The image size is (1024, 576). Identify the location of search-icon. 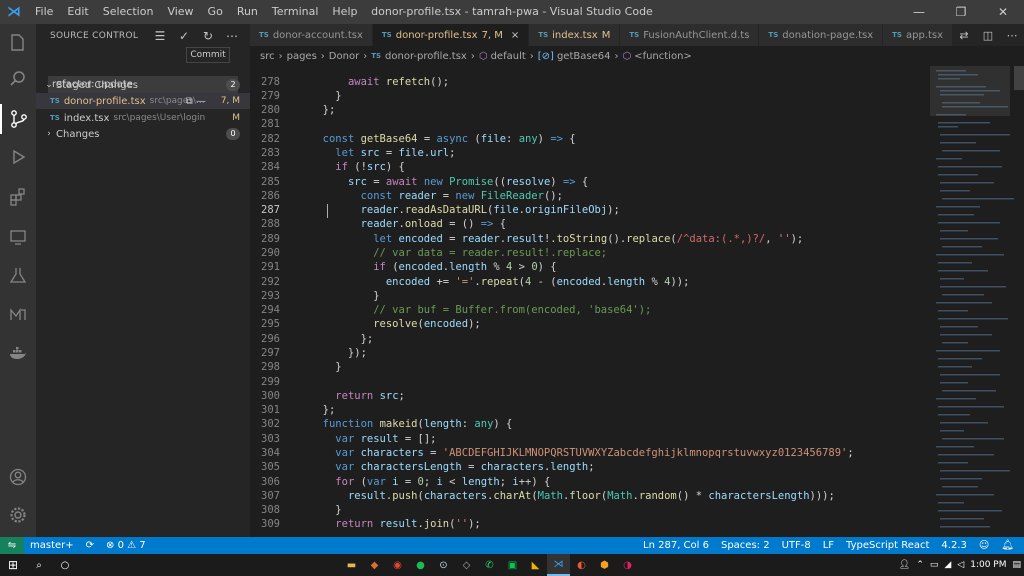
(18, 79).